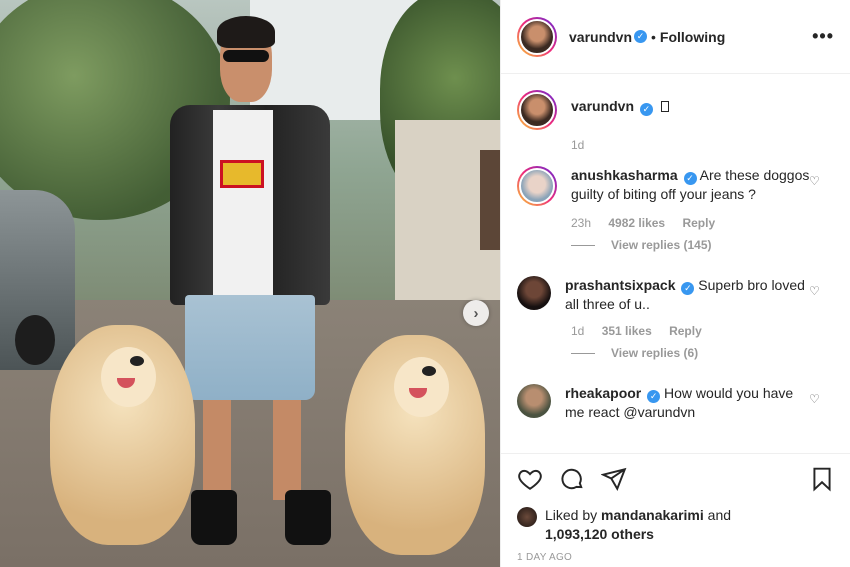 This screenshot has width=850, height=567. Describe the element at coordinates (530, 479) in the screenshot. I see `heart-icon` at that location.